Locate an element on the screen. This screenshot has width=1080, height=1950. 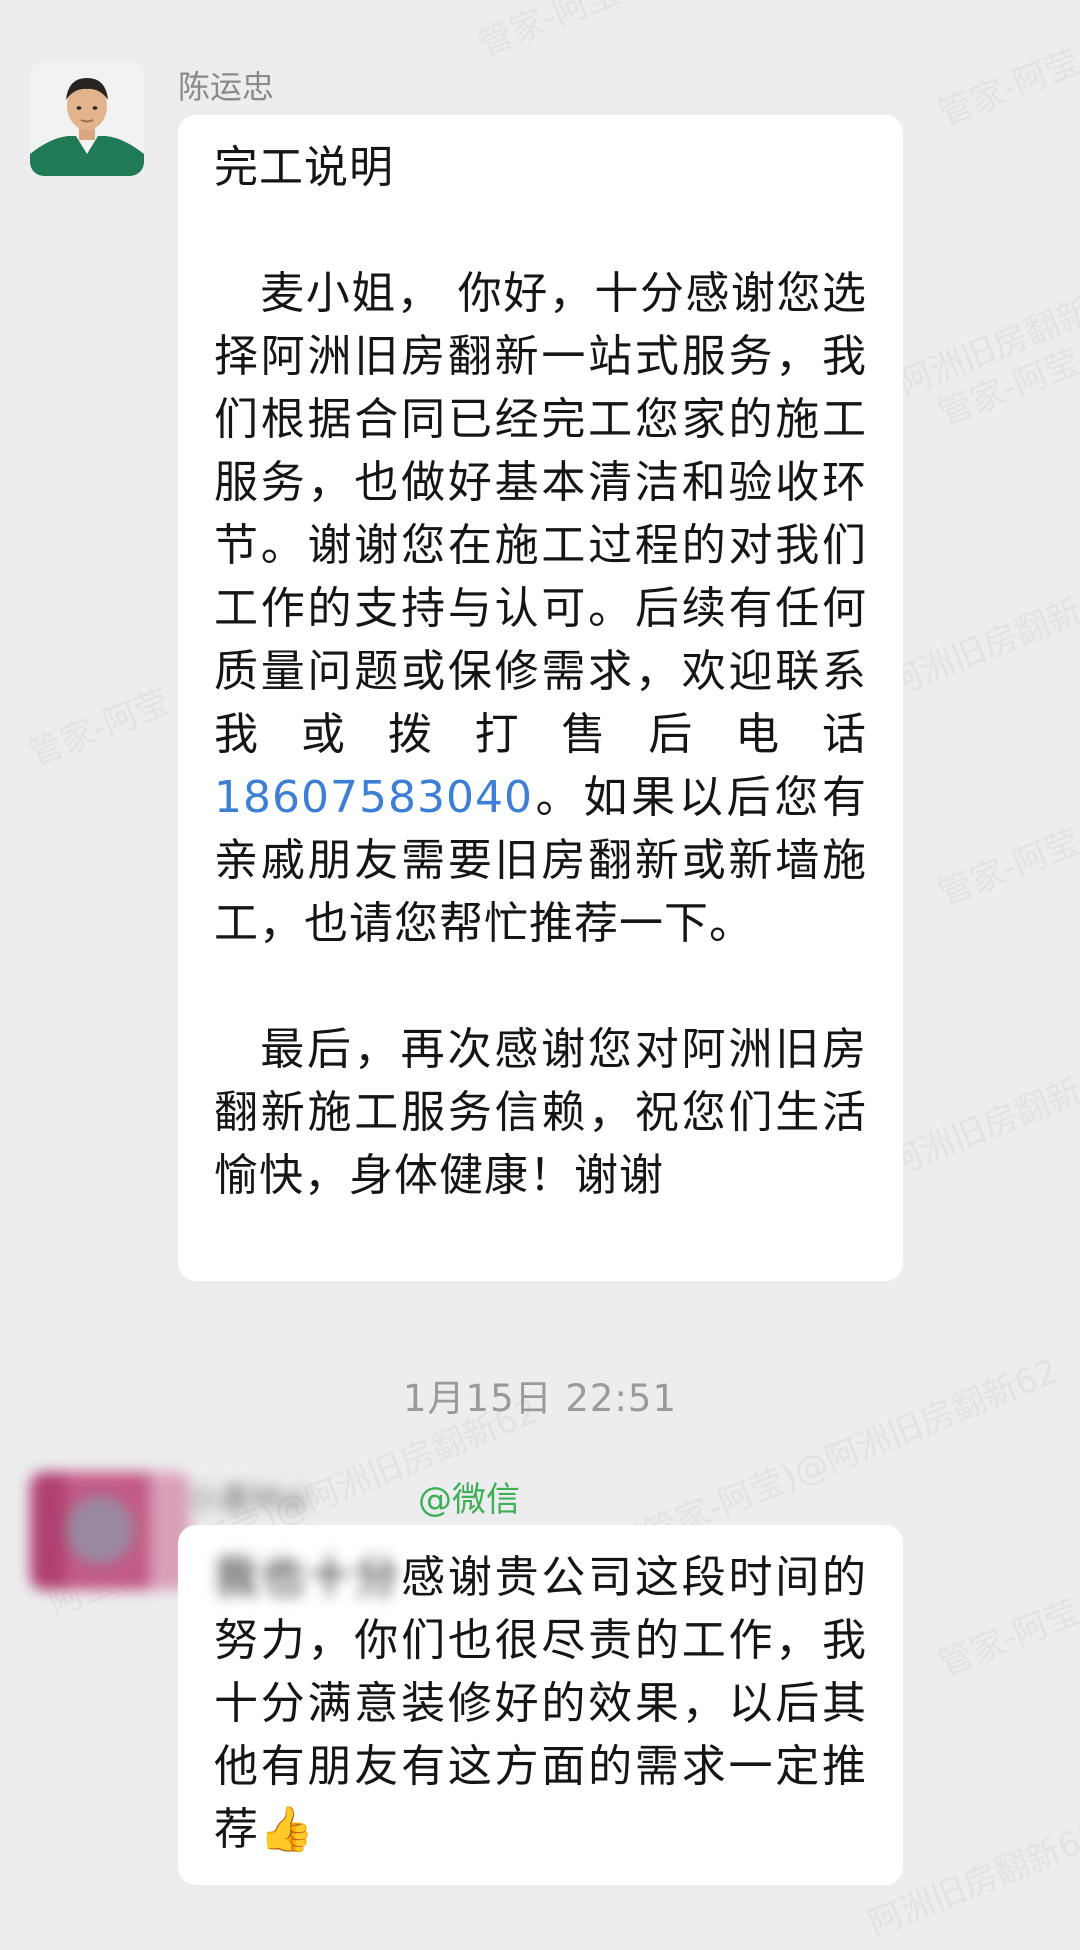
sender-name: 陈运忠 is located at coordinates (226, 87).